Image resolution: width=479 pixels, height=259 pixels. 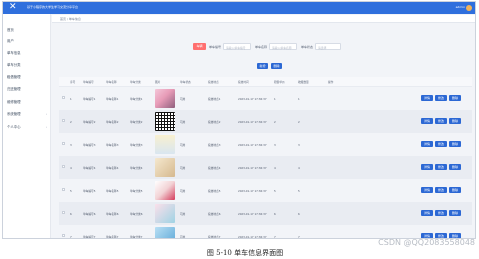 What do you see at coordinates (263, 19) in the screenshot?
I see `breadcrumb: 首页 / 单车信息` at bounding box center [263, 19].